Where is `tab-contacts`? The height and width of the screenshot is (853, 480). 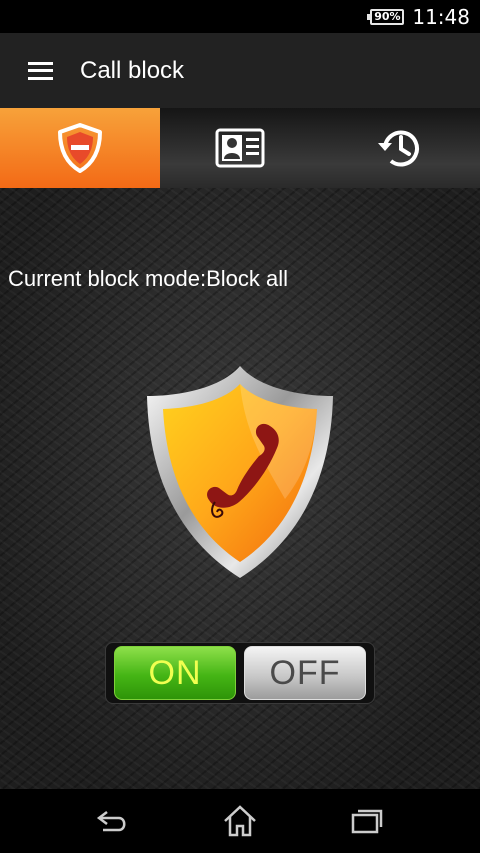 tab-contacts is located at coordinates (240, 148).